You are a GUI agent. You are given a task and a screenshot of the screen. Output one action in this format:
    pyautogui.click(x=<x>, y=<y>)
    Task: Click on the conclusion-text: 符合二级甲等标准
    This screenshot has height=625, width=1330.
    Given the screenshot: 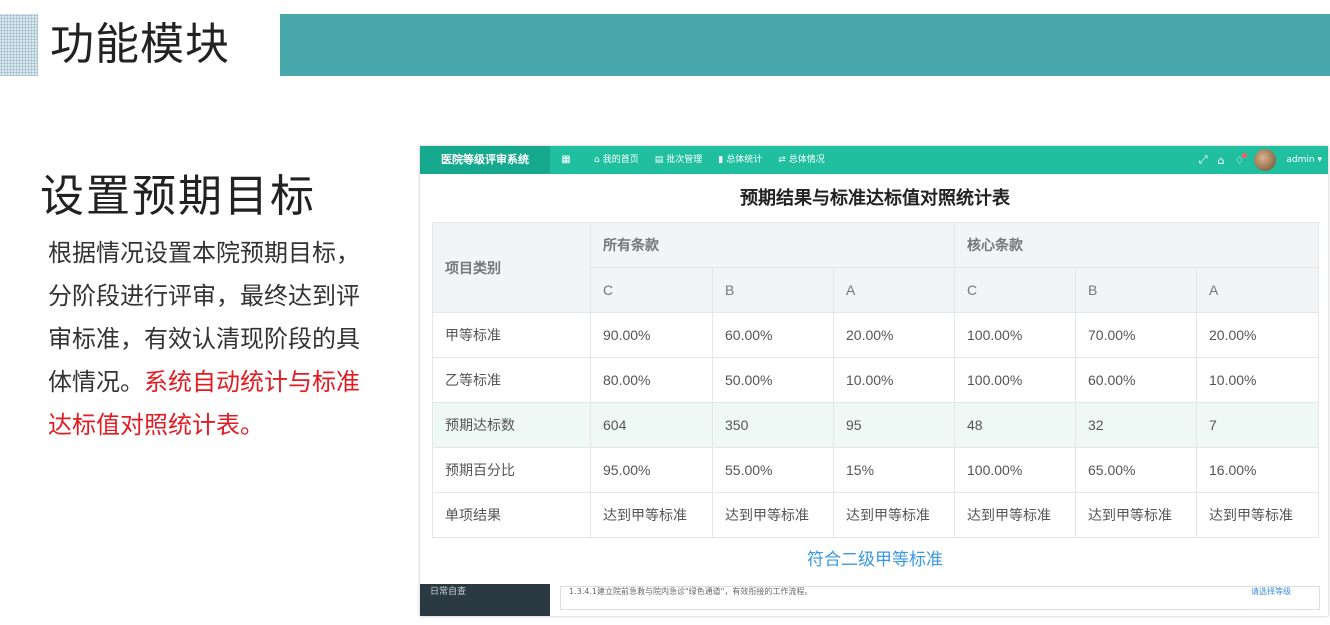 What is the action you would take?
    pyautogui.click(x=875, y=560)
    